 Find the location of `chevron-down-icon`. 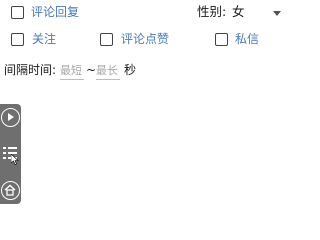

chevron-down-icon is located at coordinates (277, 13).